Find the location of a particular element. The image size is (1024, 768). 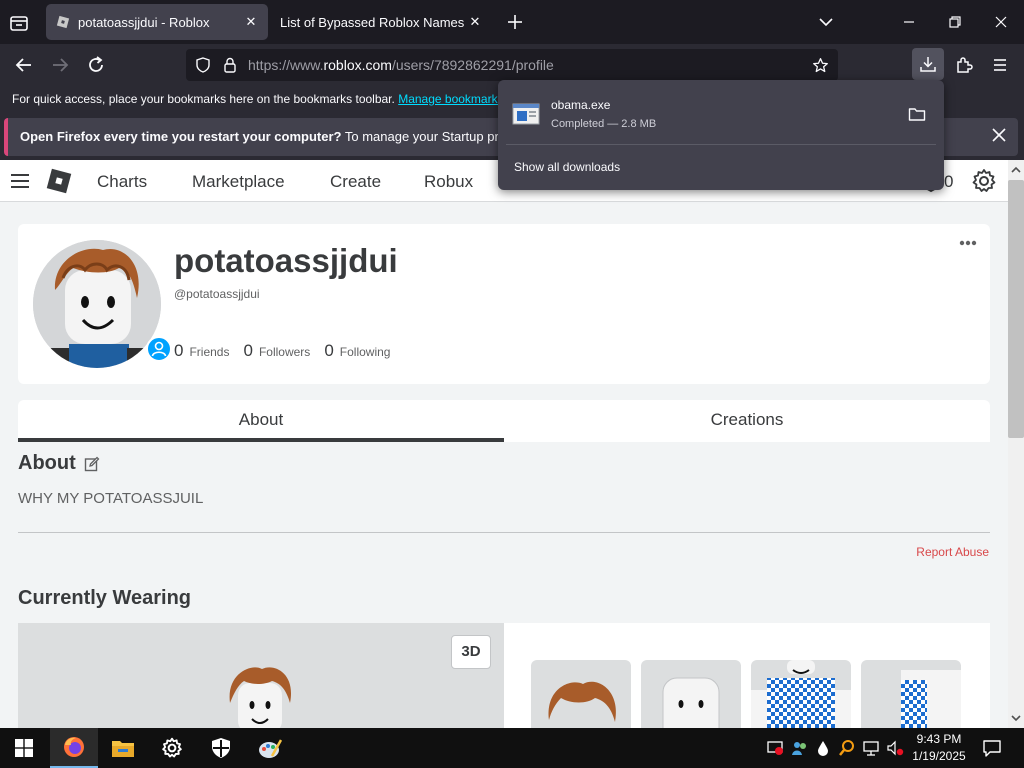

avatar is located at coordinates (97, 304).